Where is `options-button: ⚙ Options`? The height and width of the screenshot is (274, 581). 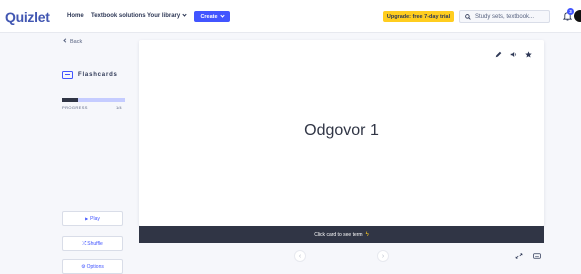
options-button: ⚙ Options is located at coordinates (92, 266).